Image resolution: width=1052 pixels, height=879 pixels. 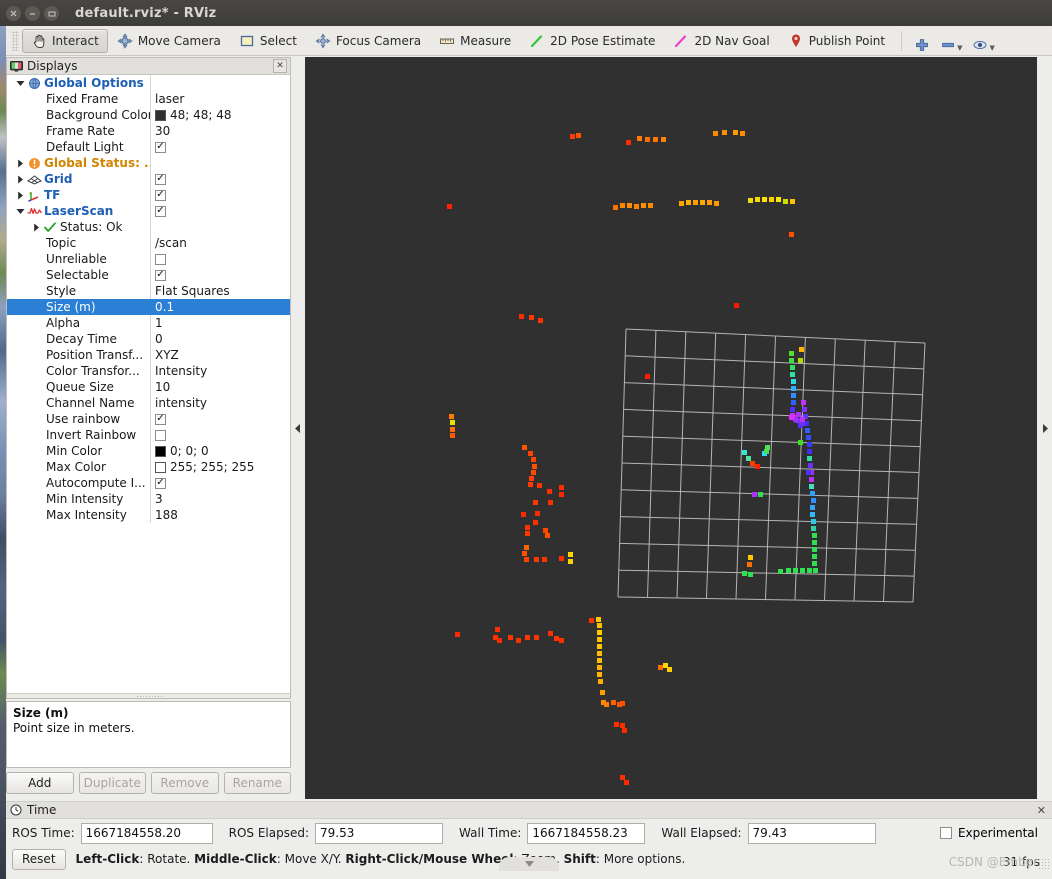 What do you see at coordinates (592, 41) in the screenshot?
I see `tool-2d-pose-estimate: 2D Pose Estimate` at bounding box center [592, 41].